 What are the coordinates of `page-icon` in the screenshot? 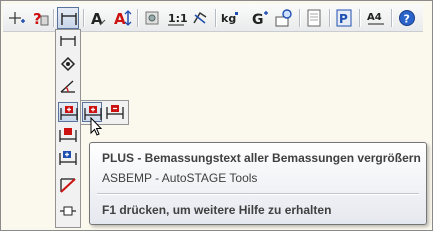 It's located at (314, 18).